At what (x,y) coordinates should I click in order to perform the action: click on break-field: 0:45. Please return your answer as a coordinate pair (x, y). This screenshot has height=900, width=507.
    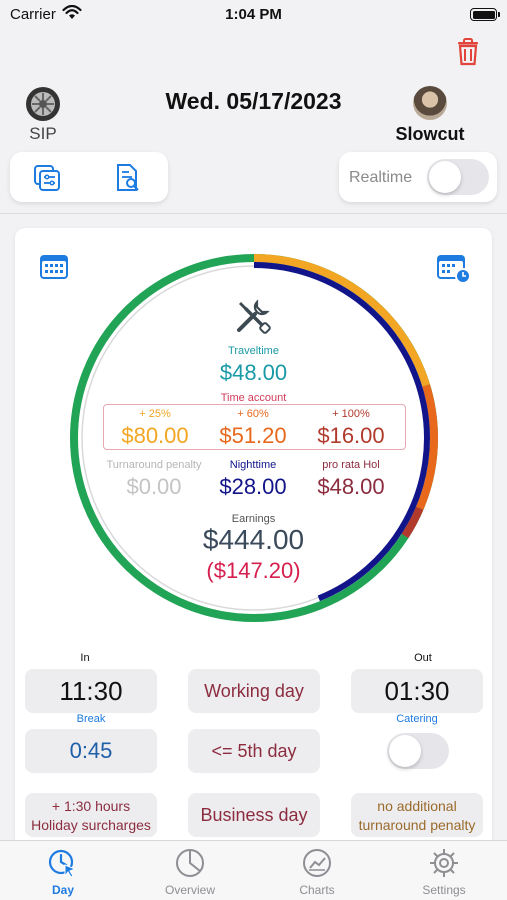
    Looking at the image, I should click on (91, 751).